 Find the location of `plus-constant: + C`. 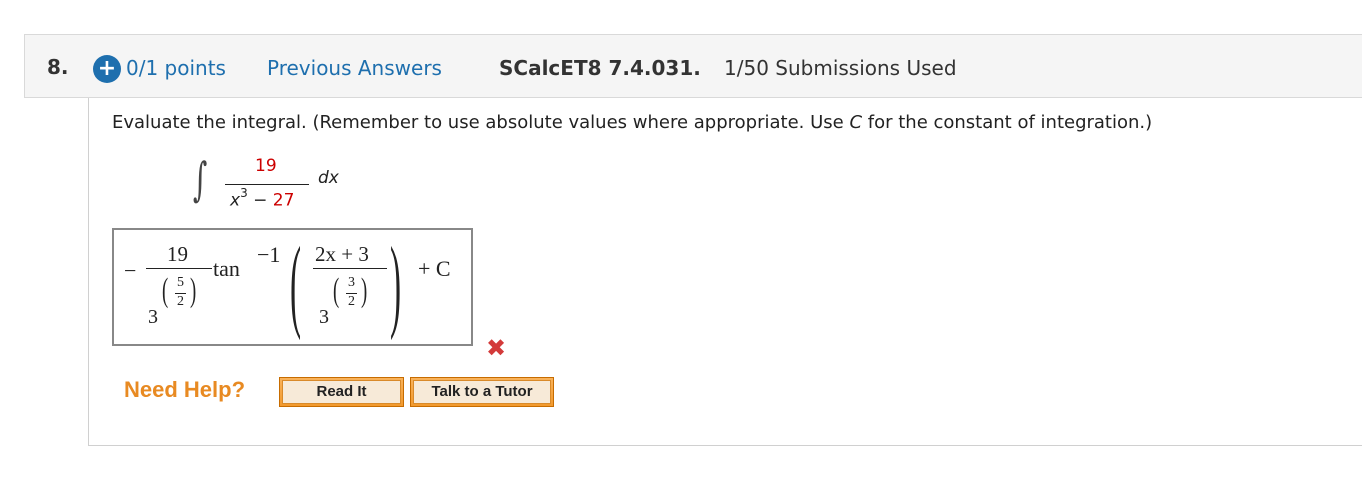

plus-constant: + C is located at coordinates (434, 268).